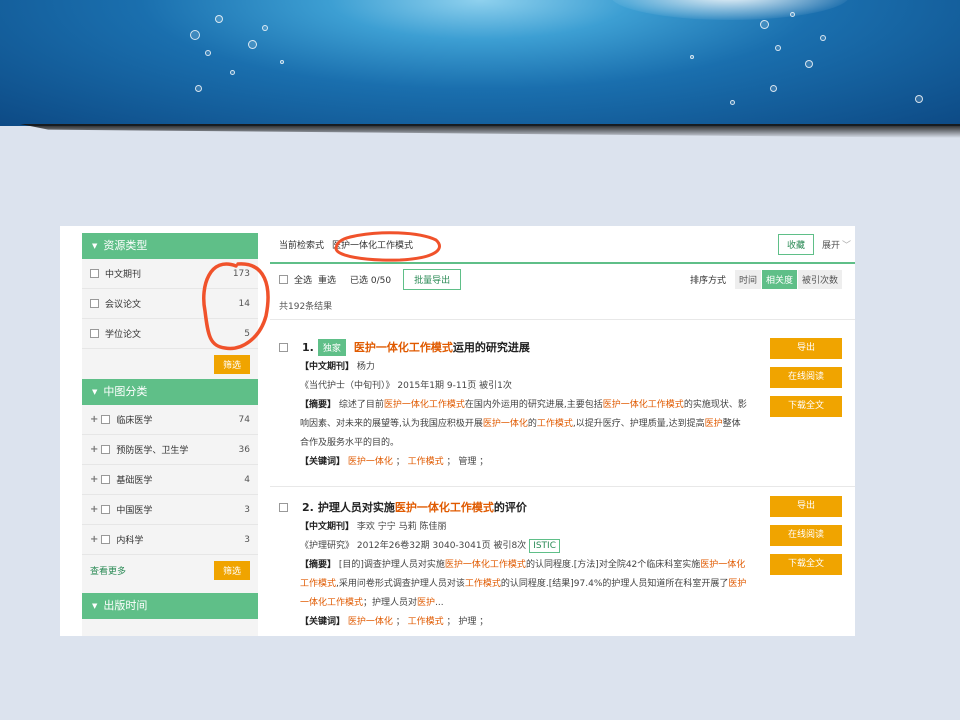 This screenshot has height=720, width=960. Describe the element at coordinates (426, 603) in the screenshot. I see `abstract-highlight: 医护` at that location.